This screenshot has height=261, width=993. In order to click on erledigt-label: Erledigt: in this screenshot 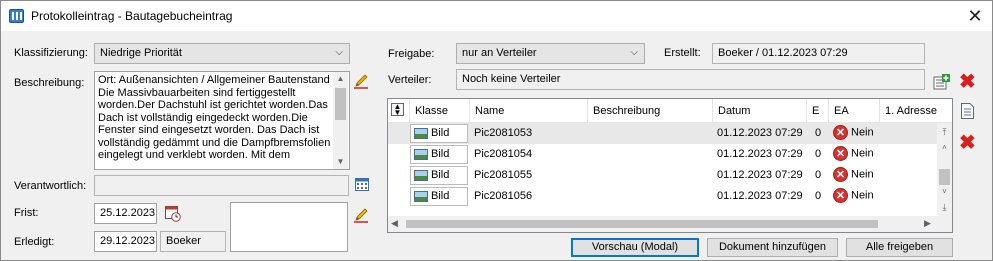, I will do `click(34, 242)`.